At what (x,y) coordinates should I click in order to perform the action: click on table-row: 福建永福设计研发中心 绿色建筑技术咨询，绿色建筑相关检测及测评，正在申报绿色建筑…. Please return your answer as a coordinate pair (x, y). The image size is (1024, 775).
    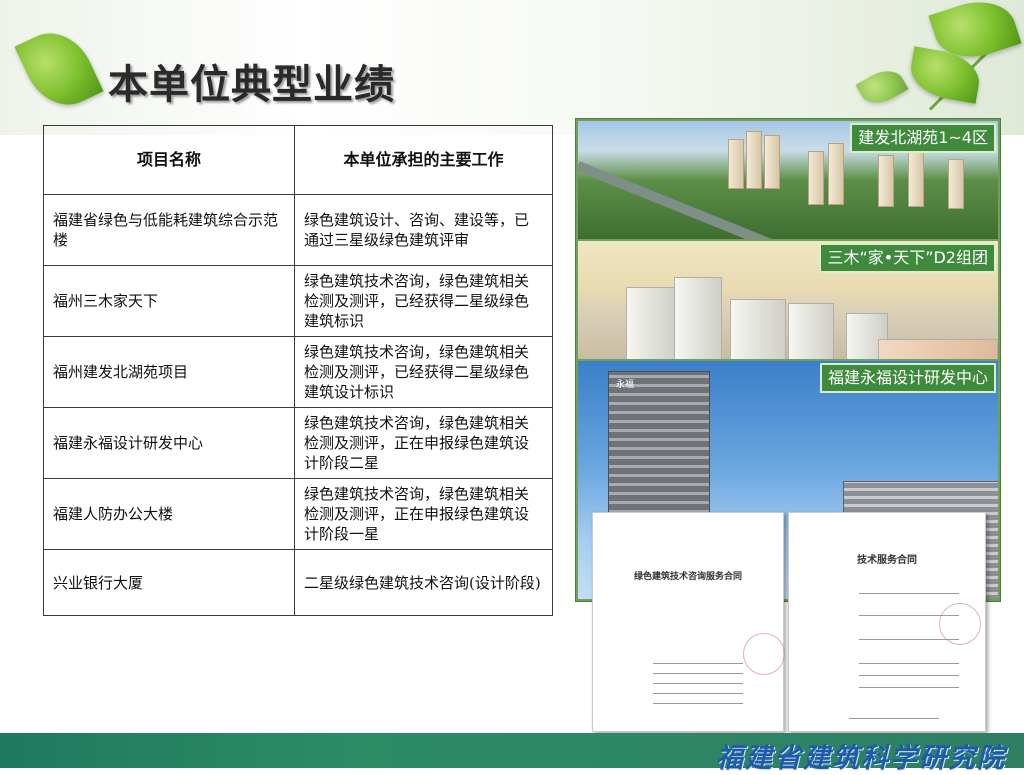
    Looking at the image, I should click on (298, 443).